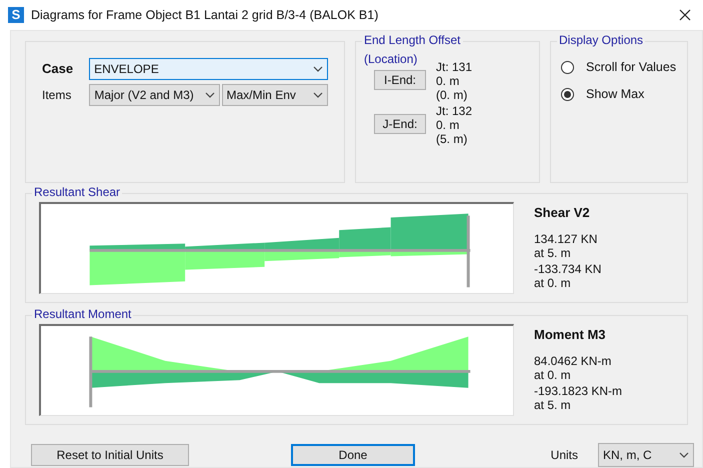 The image size is (703, 468). Describe the element at coordinates (208, 69) in the screenshot. I see `case-dropdown: ENVELOPE` at that location.